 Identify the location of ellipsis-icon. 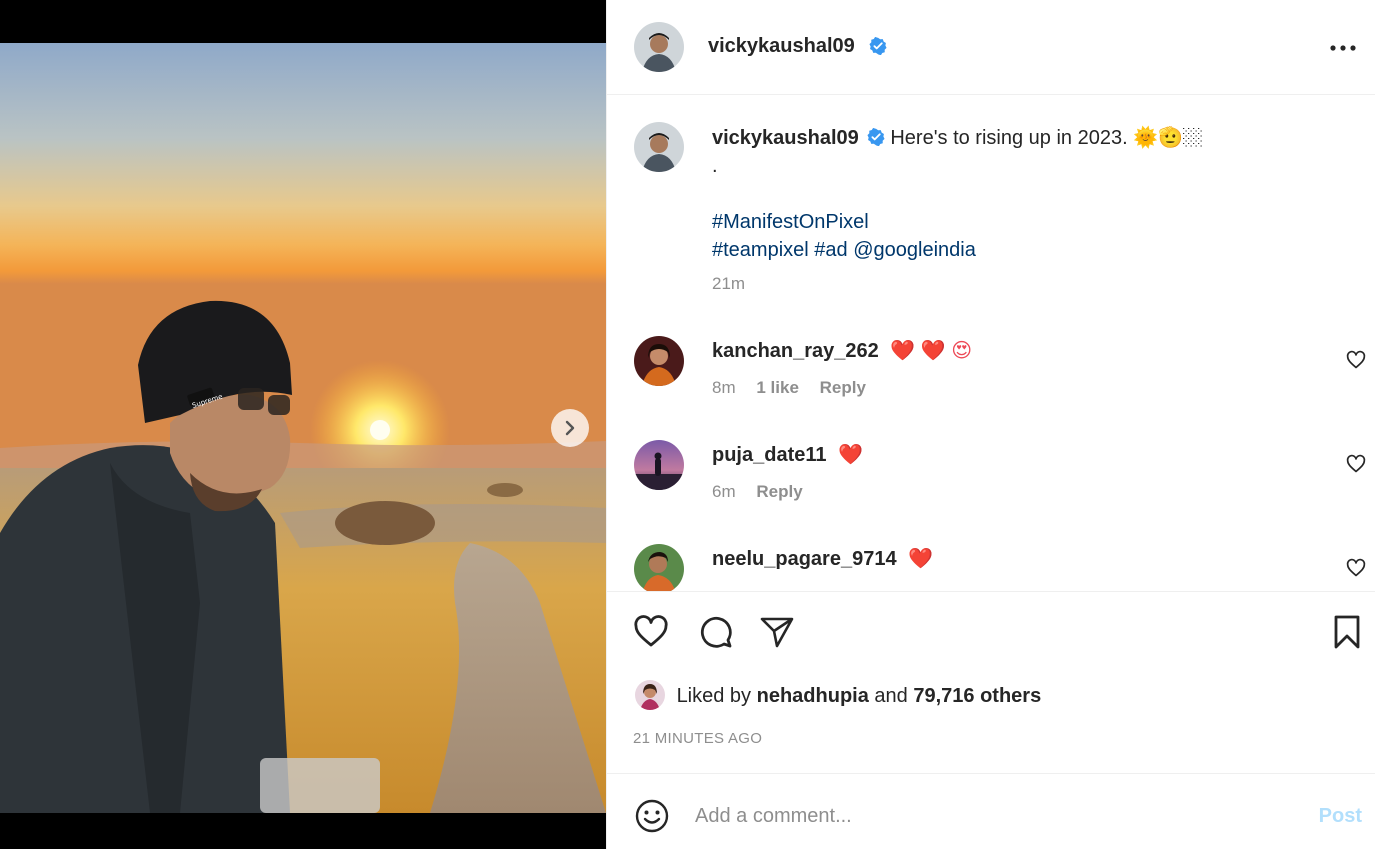
(1343, 48).